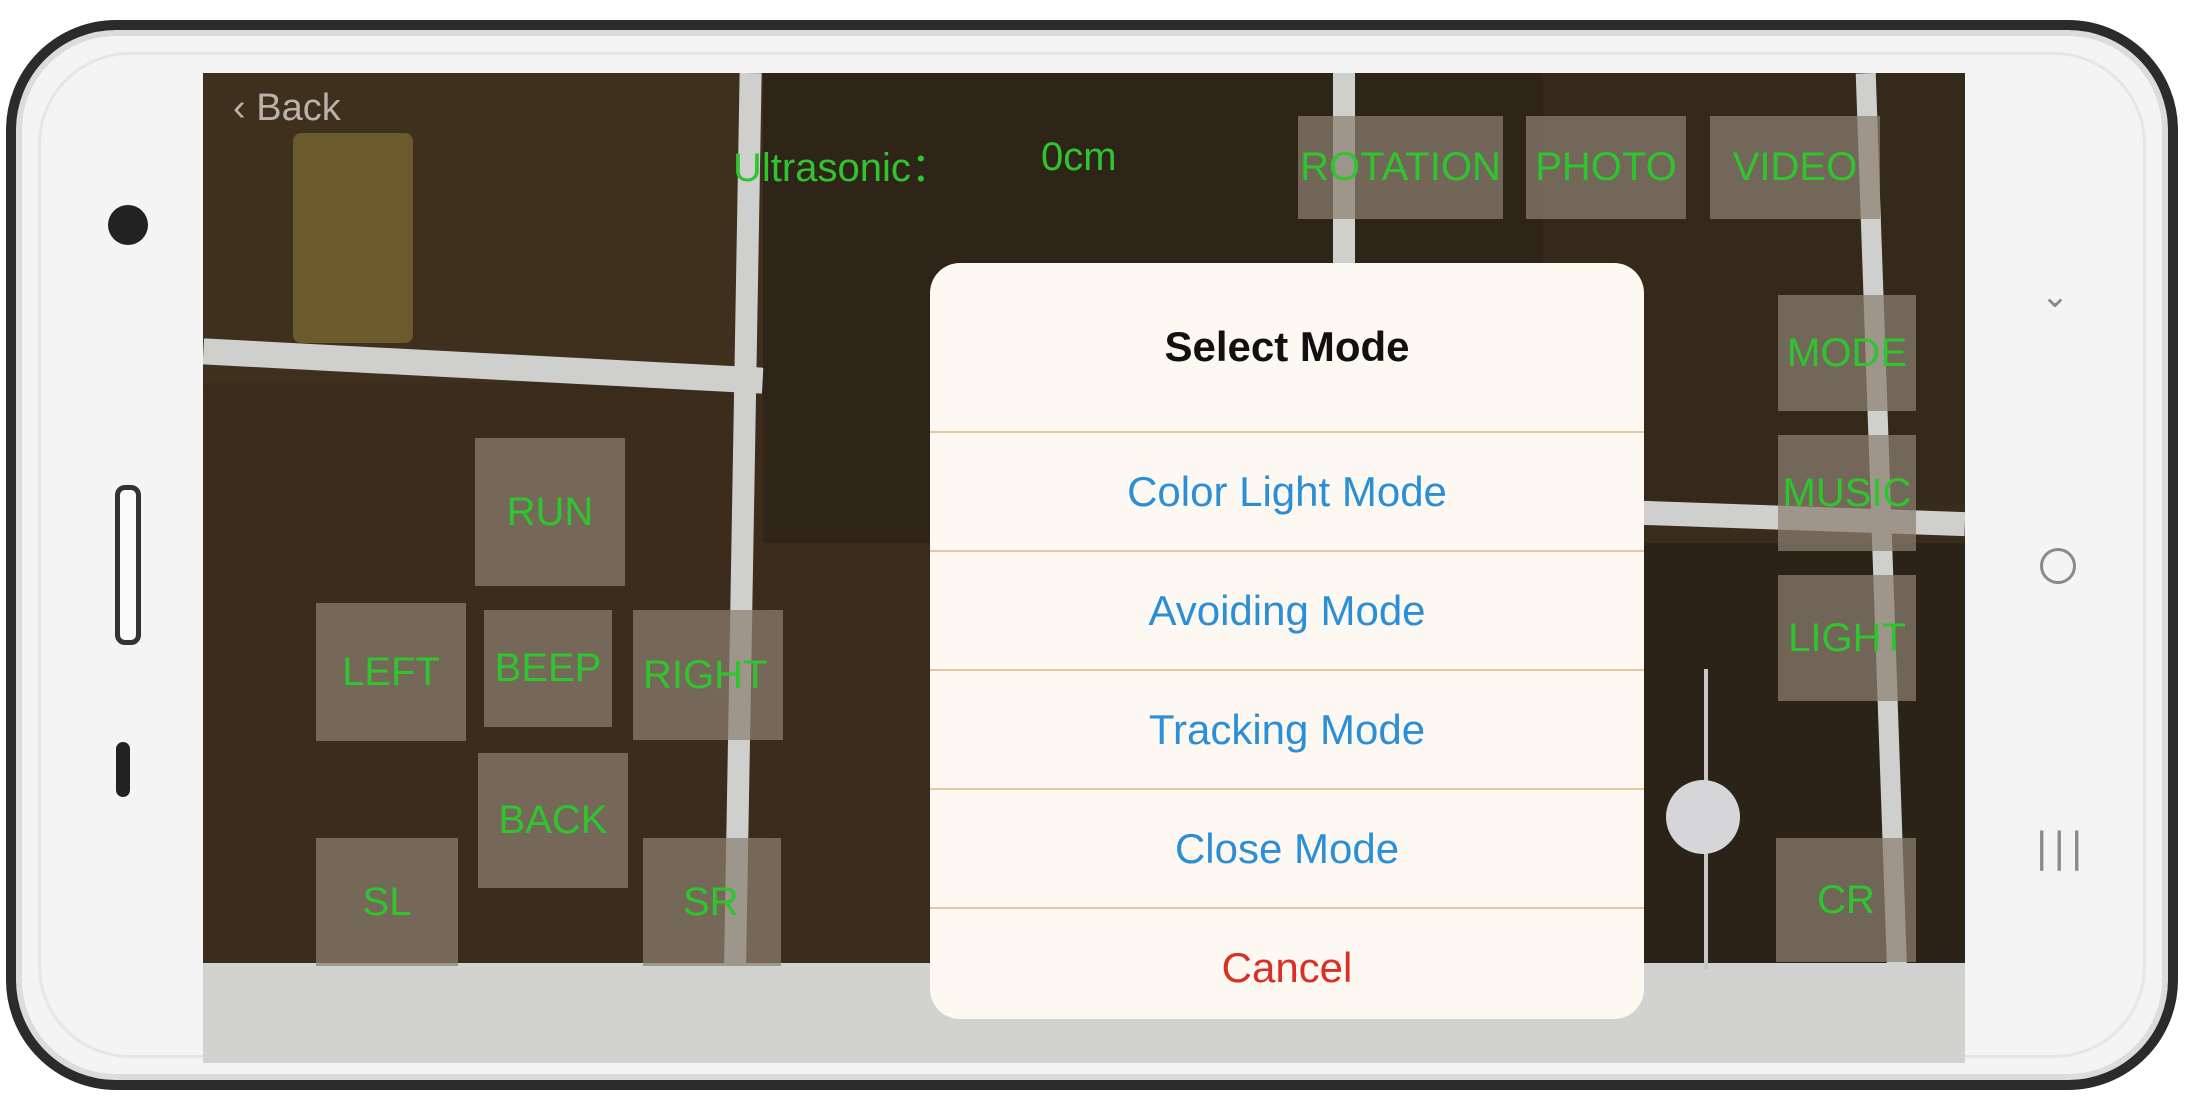 This screenshot has width=2188, height=1097. I want to click on photo-button: PHOTO, so click(1606, 167).